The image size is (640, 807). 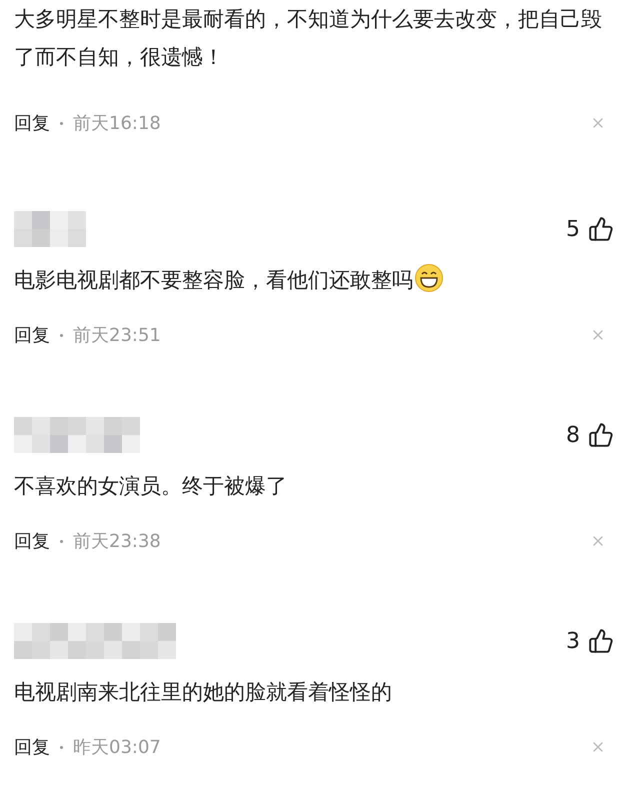 I want to click on comment-text: 大多明星不整时是最耐看的，不知道为什么要去改变，把自己毁了而不自知，很遗憾！, so click(x=308, y=38).